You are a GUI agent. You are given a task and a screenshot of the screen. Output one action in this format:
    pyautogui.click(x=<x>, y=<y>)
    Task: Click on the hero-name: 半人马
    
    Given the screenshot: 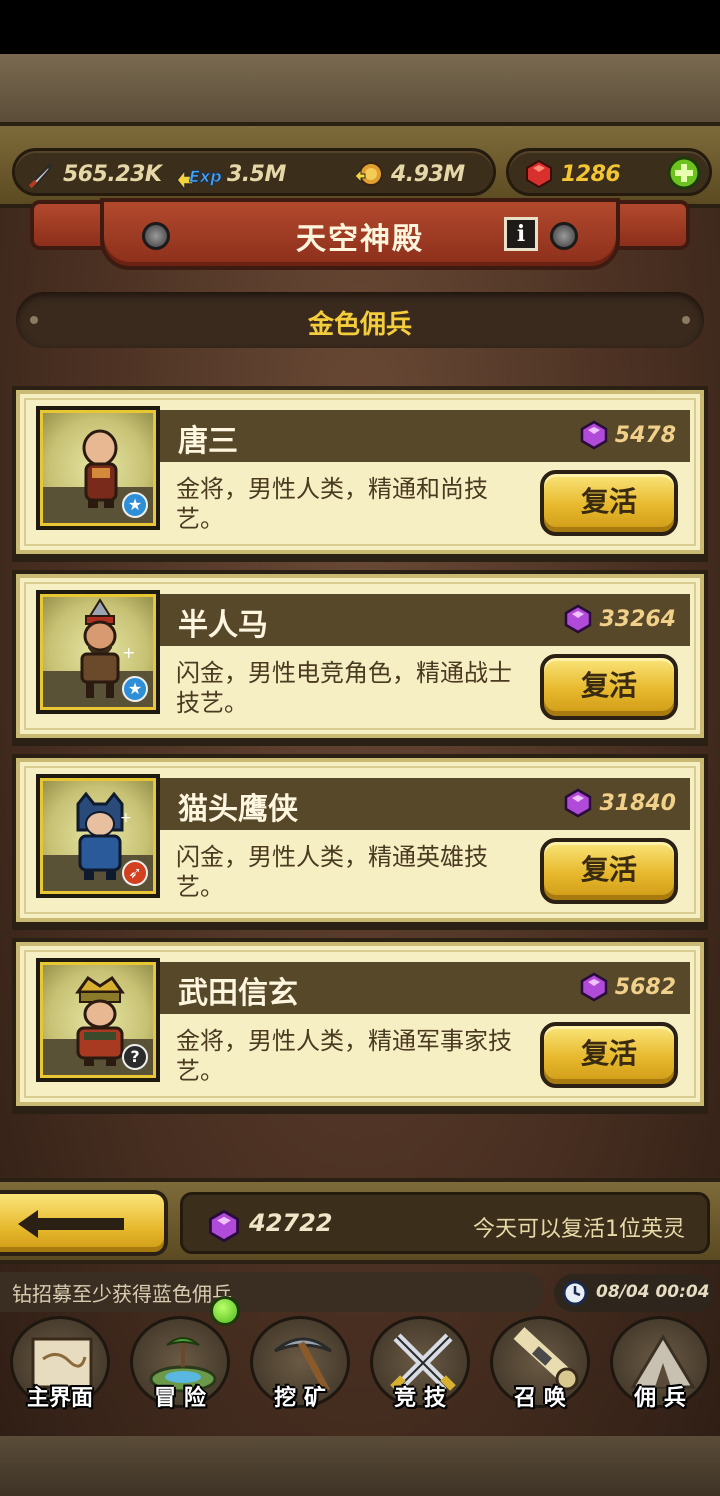 What is the action you would take?
    pyautogui.click(x=223, y=625)
    